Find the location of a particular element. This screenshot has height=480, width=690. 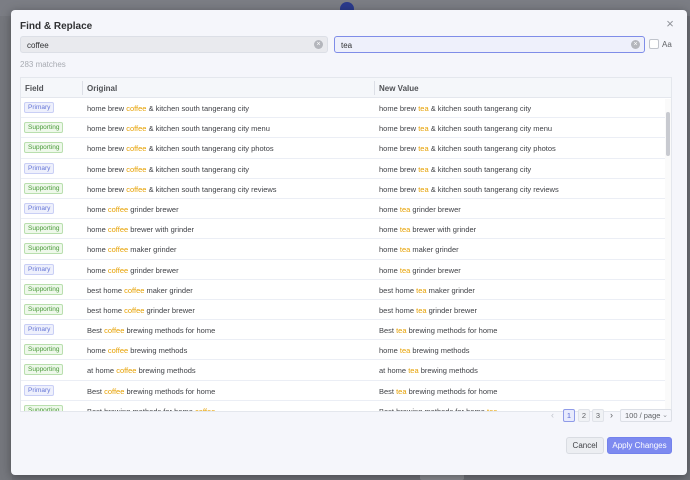

page-size-select: 100 / page ⌄ is located at coordinates (646, 415).